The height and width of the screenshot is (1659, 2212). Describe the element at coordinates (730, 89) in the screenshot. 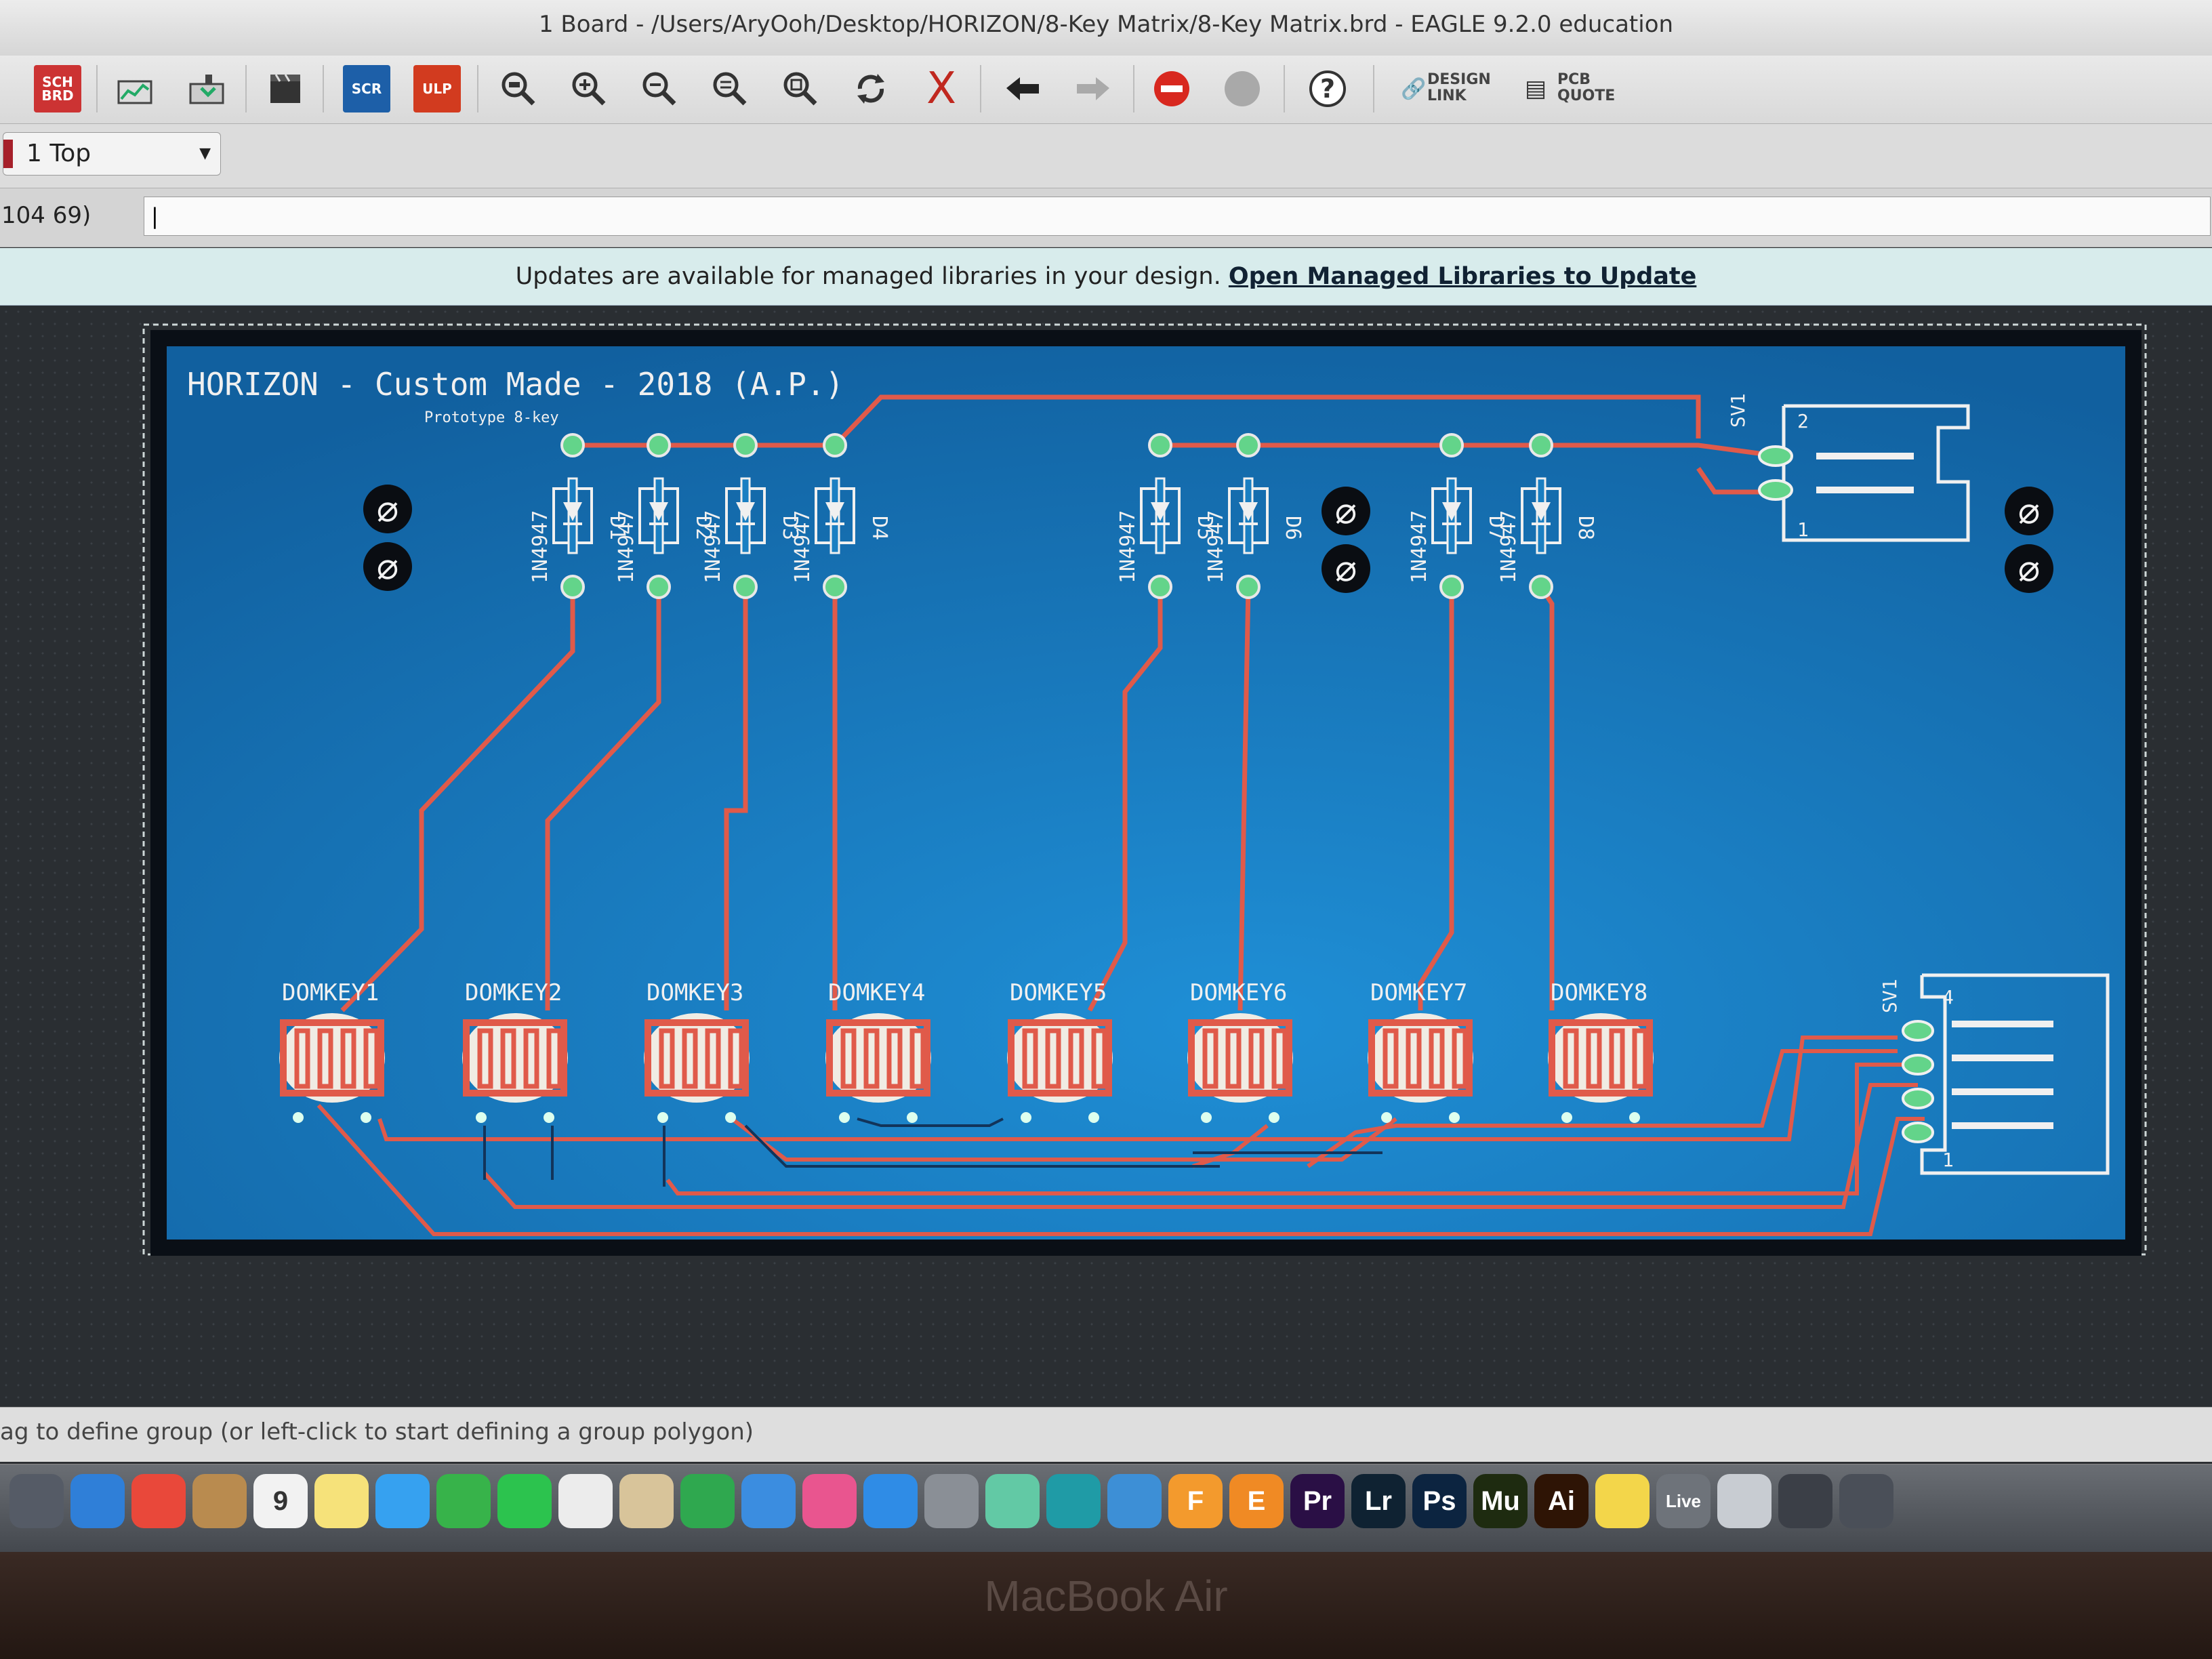

I see `zoom-redraw-icon` at that location.